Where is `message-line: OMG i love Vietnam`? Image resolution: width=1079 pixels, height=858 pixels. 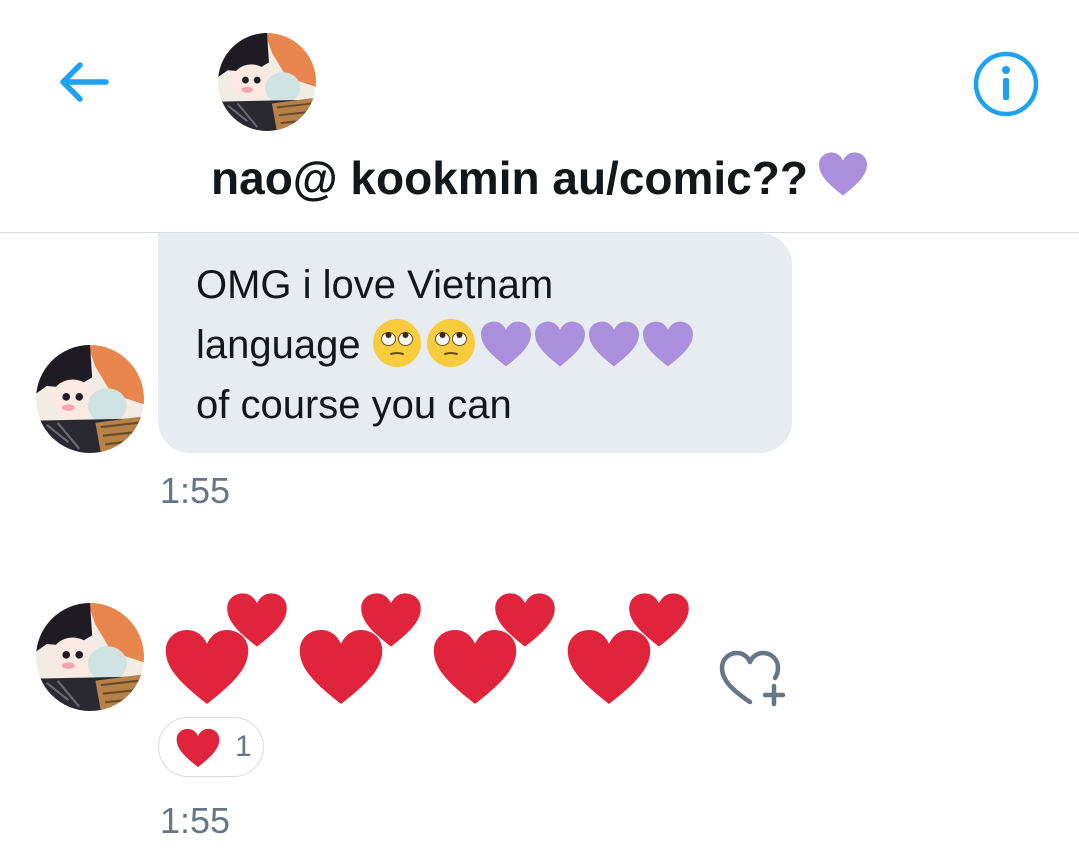
message-line: OMG i love Vietnam is located at coordinates (375, 285).